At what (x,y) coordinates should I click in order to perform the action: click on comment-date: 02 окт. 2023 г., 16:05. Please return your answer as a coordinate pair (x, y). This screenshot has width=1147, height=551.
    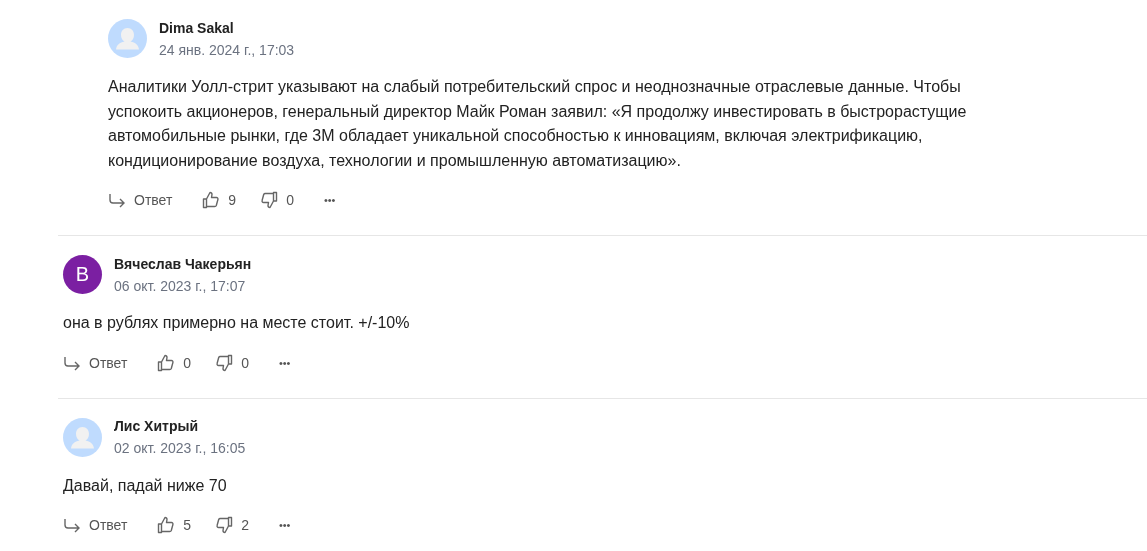
    Looking at the image, I should click on (180, 448).